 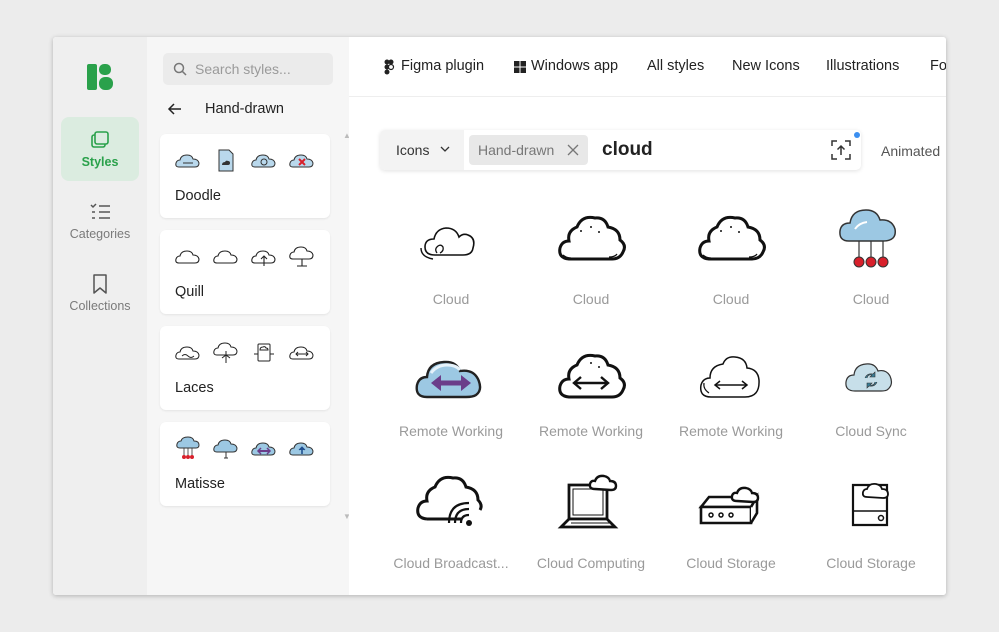 What do you see at coordinates (100, 284) in the screenshot?
I see `bookmark-icon` at bounding box center [100, 284].